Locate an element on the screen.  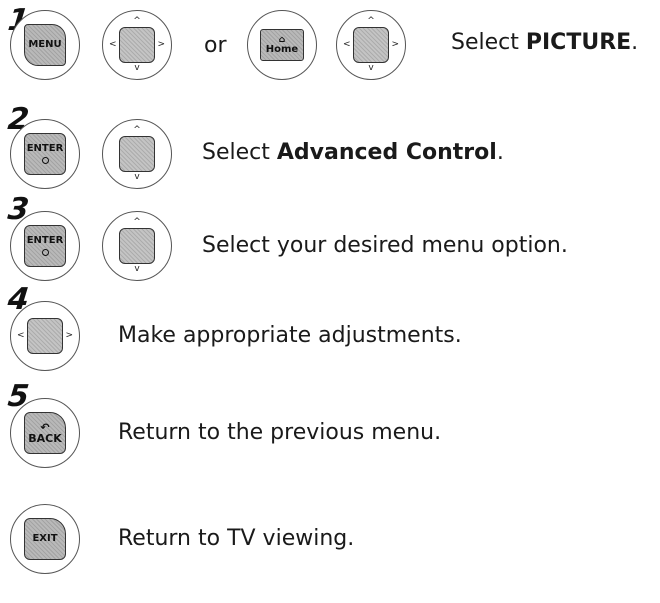
nav-pad-circle-alt: ^ < > v is located at coordinates (371, 45).